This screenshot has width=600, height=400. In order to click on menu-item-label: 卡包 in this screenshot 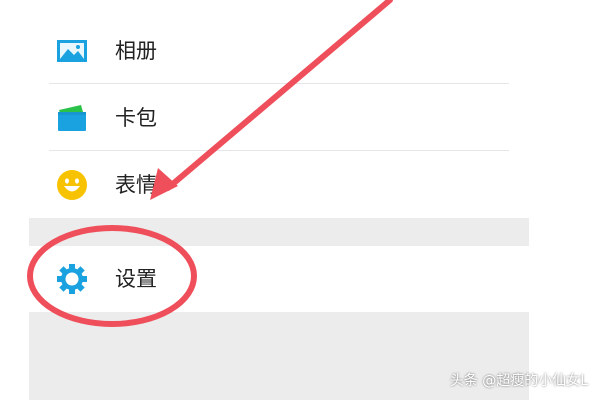, I will do `click(136, 118)`.